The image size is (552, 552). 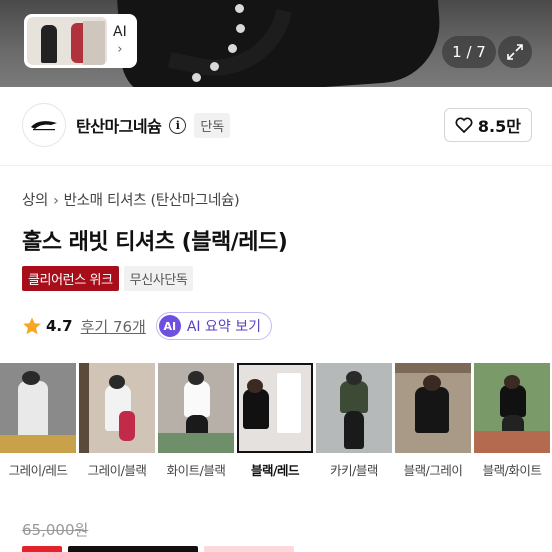 What do you see at coordinates (120, 32) in the screenshot?
I see `ai-label: AI` at bounding box center [120, 32].